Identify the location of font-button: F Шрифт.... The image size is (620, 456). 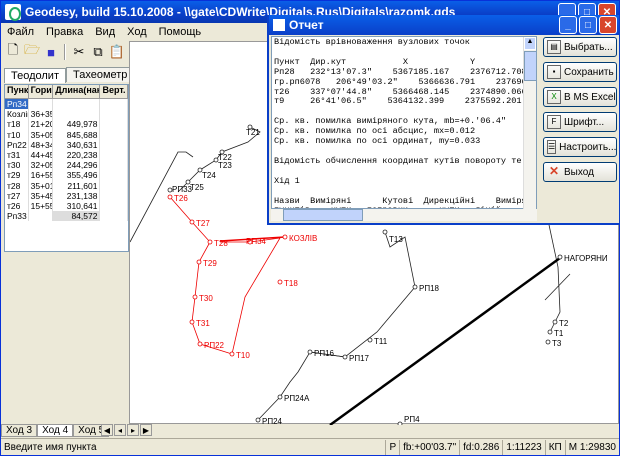
(580, 122).